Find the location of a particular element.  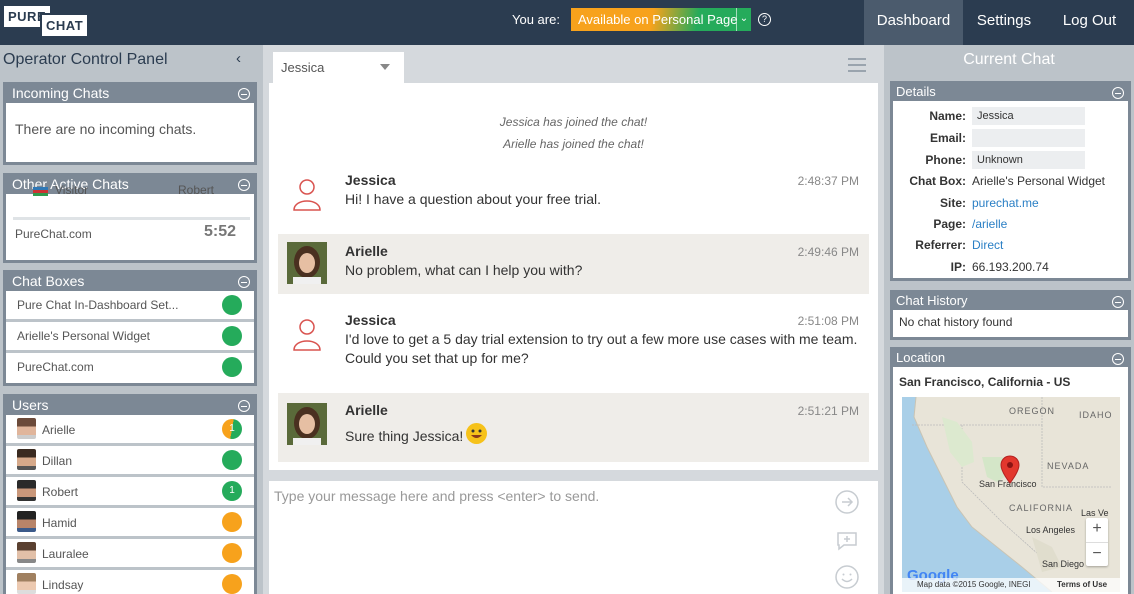

availability-status-label: Available on Personal Page is located at coordinates (658, 19).